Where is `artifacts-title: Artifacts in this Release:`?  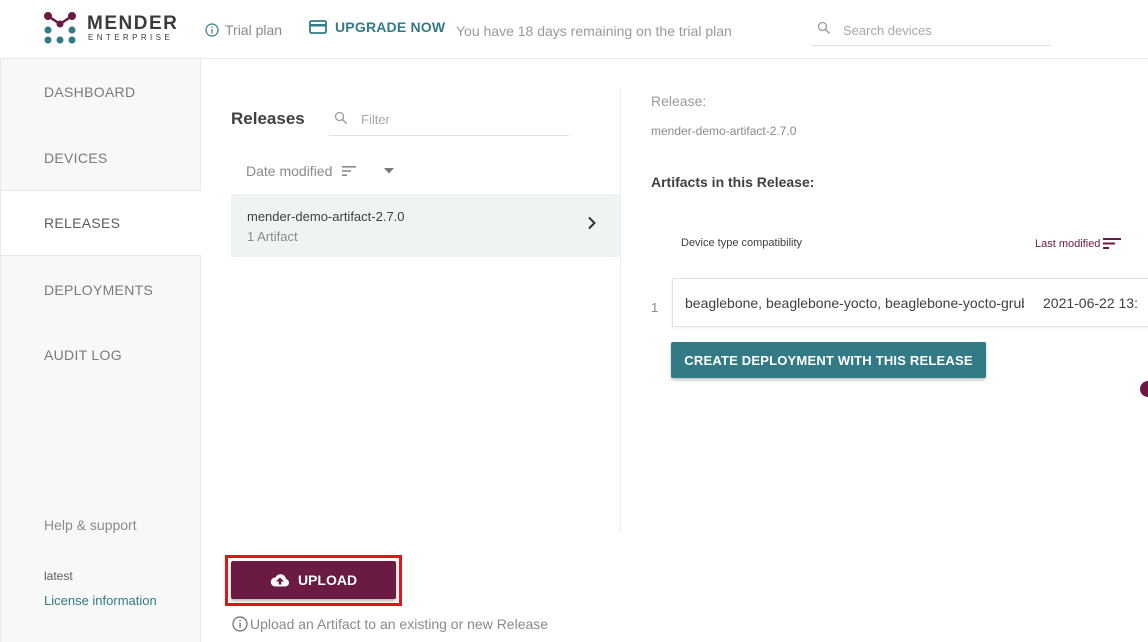 artifacts-title: Artifacts in this Release: is located at coordinates (733, 182).